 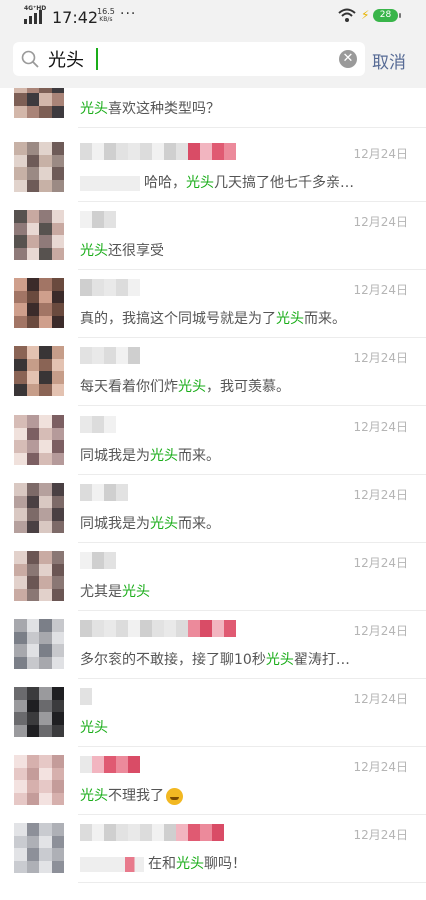 I want to click on message-preview: 同城我是为光头而来。, so click(x=150, y=455).